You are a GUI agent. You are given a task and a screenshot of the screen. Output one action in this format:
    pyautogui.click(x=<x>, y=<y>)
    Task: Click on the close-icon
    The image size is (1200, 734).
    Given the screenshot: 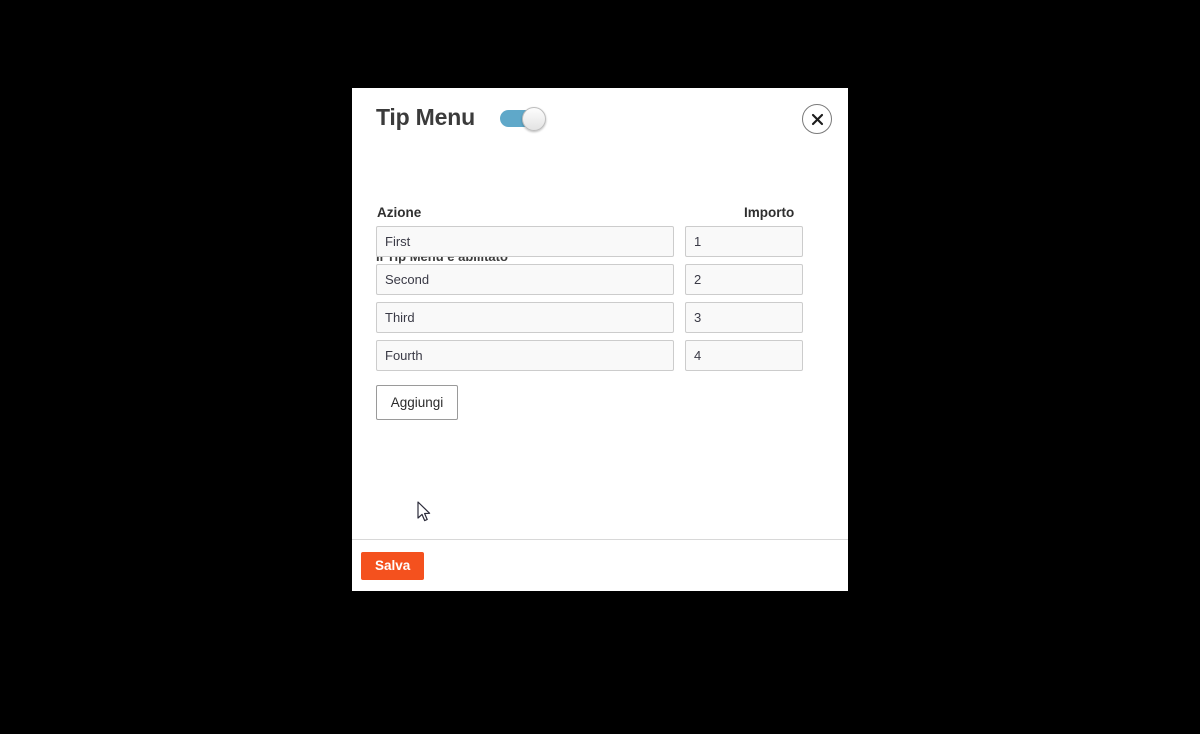 What is the action you would take?
    pyautogui.click(x=817, y=119)
    